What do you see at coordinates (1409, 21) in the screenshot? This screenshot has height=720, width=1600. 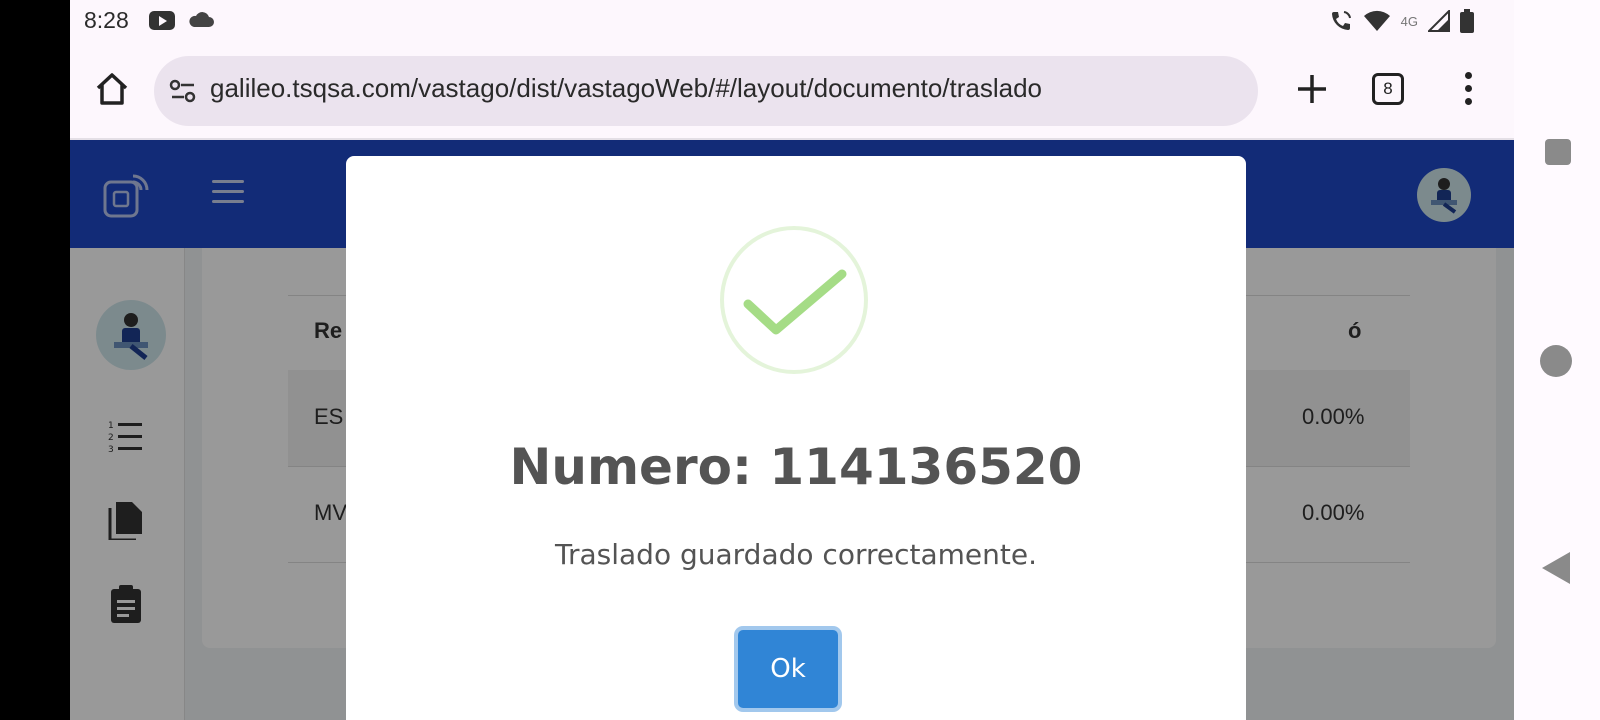 I see `network-type-label: 4G` at bounding box center [1409, 21].